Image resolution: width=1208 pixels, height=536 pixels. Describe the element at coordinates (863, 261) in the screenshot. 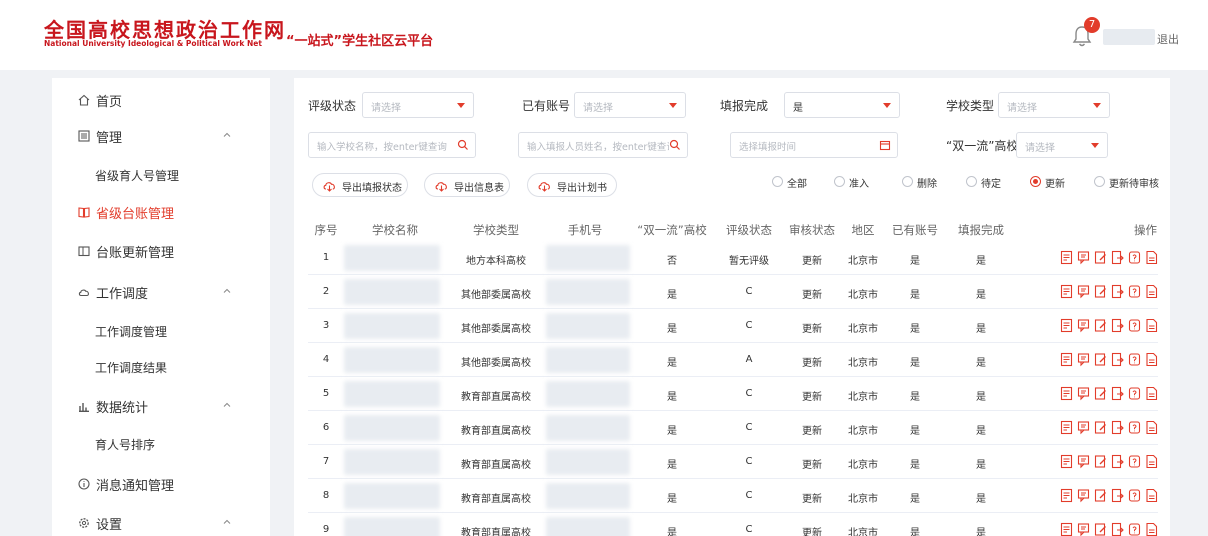

I see `cell-region: 北京市` at that location.